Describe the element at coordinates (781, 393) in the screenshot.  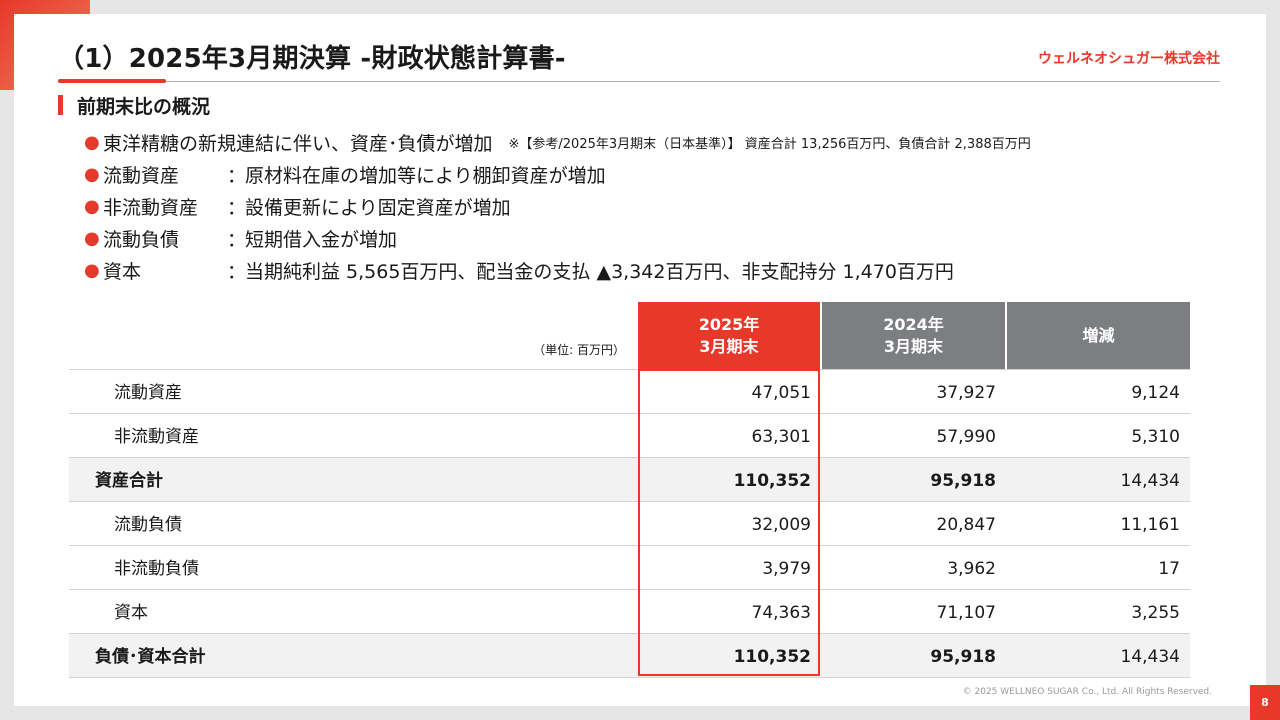
I see `cell-current: 47,051` at that location.